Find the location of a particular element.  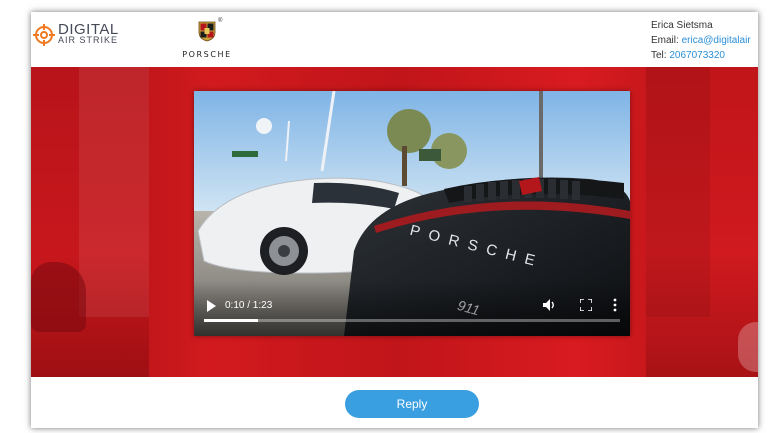

background-car-silhouette-right is located at coordinates (748, 347).